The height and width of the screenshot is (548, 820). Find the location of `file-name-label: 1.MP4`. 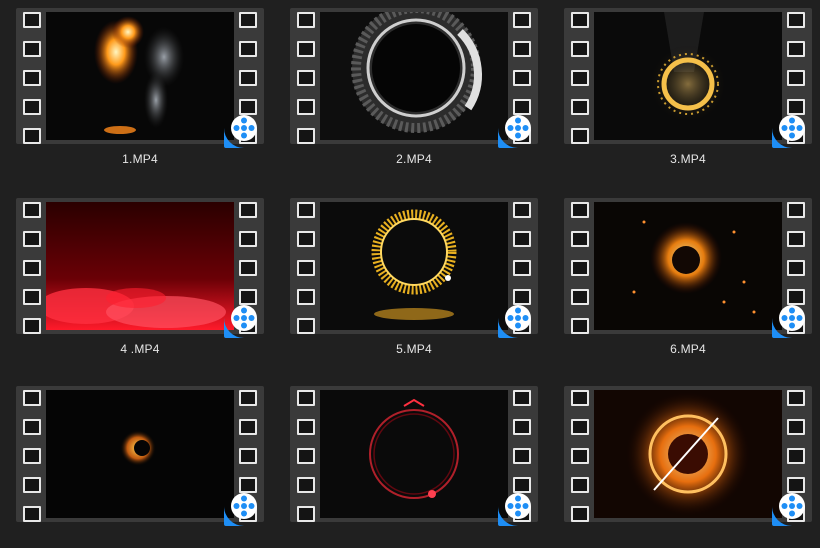

file-name-label: 1.MP4 is located at coordinates (140, 159).